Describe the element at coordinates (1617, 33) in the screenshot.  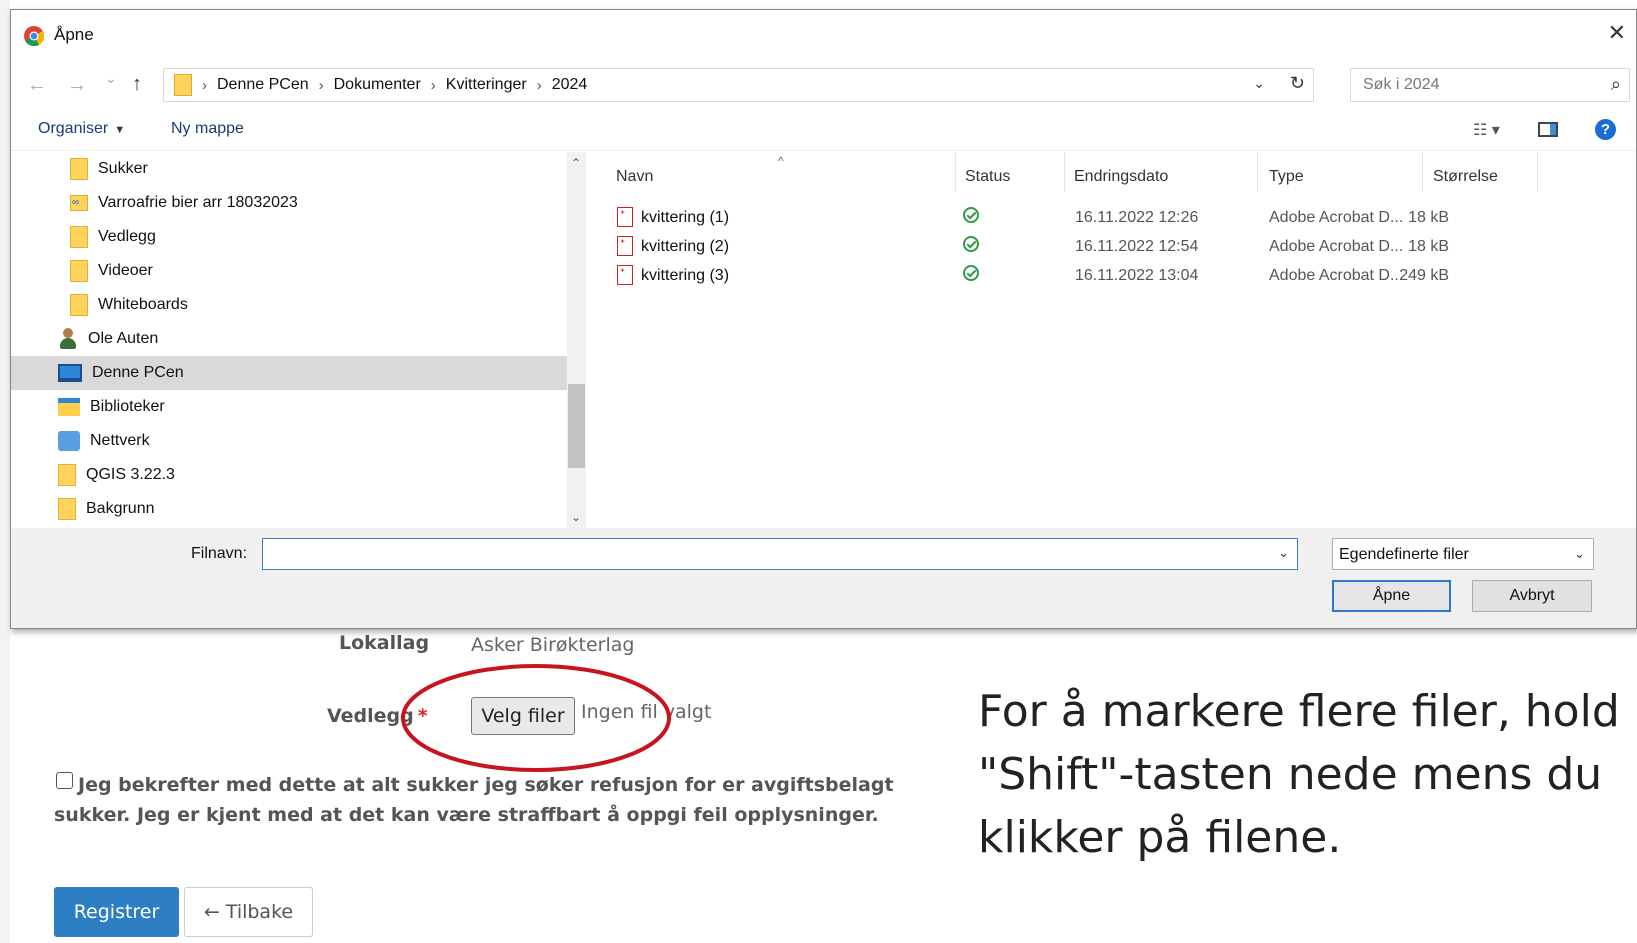
I see `close-icon: ✕` at that location.